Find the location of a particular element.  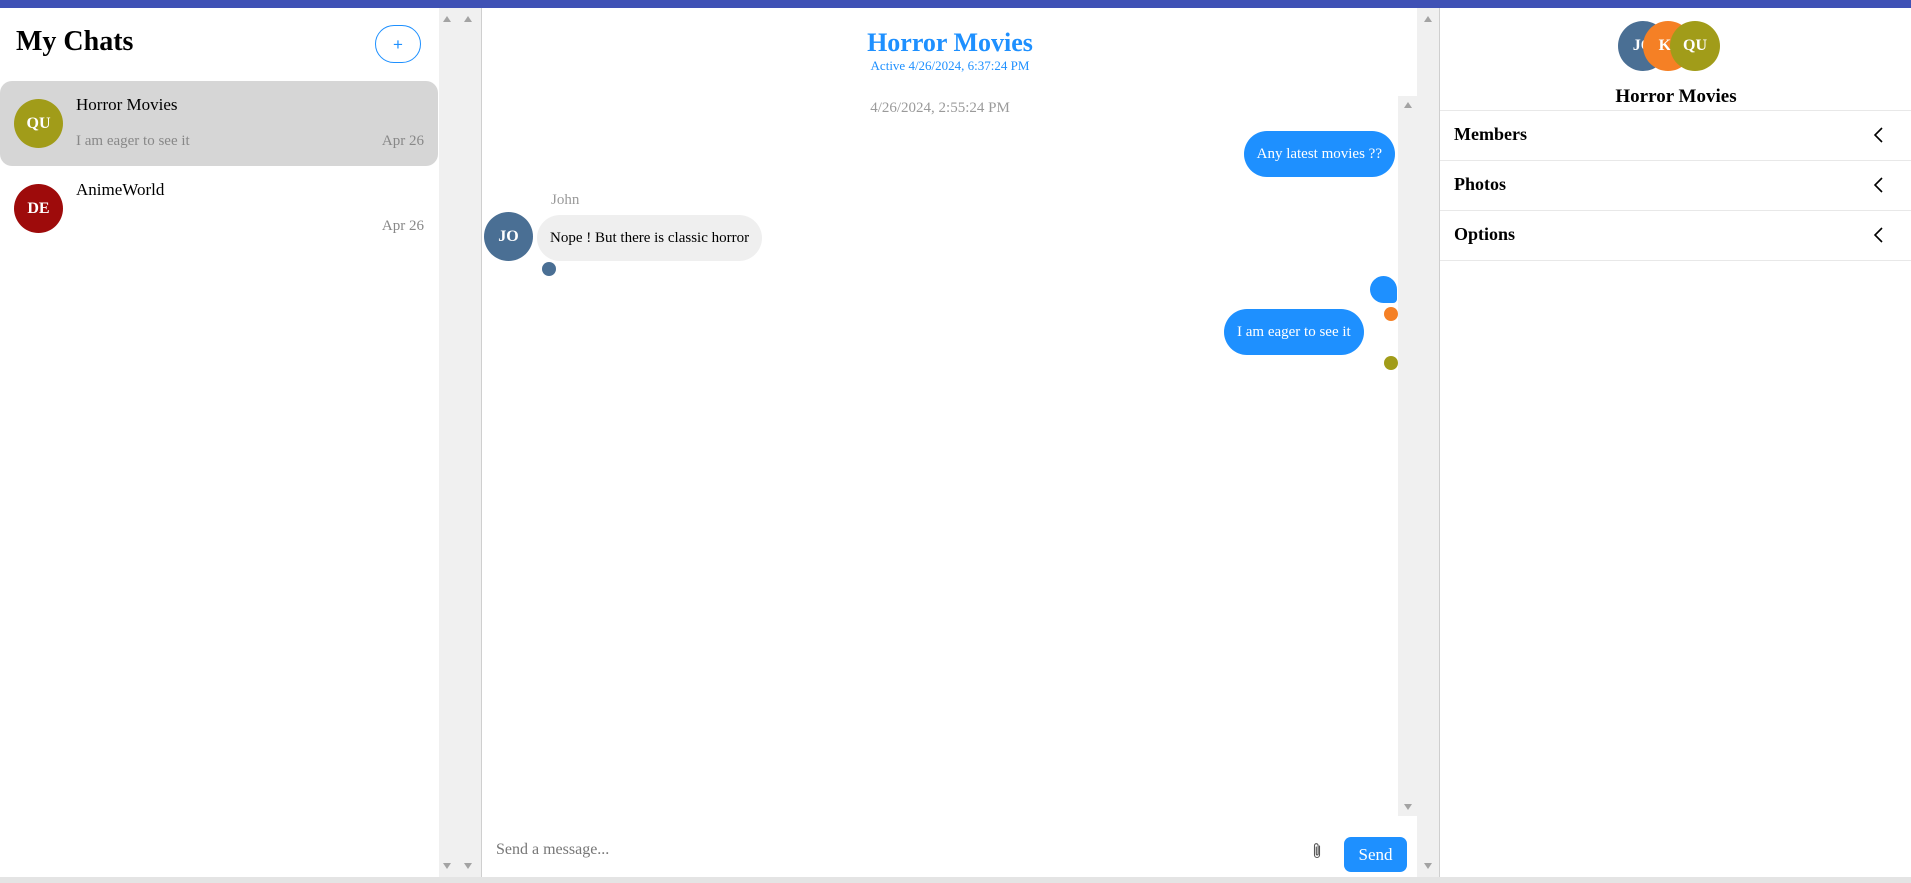

chat-list-title: My Chats is located at coordinates (75, 41).